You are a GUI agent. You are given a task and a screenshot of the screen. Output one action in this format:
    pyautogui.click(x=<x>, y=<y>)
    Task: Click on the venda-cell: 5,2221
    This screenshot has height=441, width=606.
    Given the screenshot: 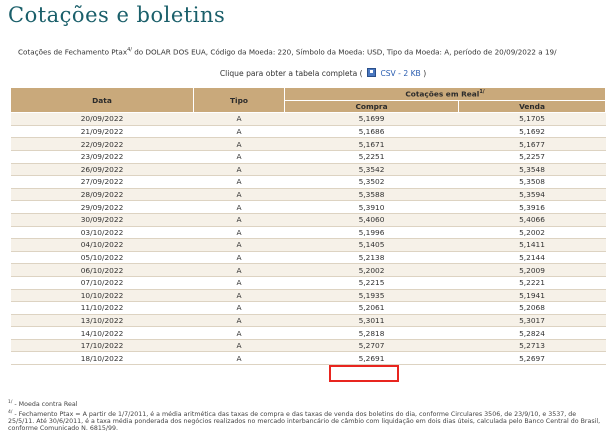 What is the action you would take?
    pyautogui.click(x=532, y=283)
    